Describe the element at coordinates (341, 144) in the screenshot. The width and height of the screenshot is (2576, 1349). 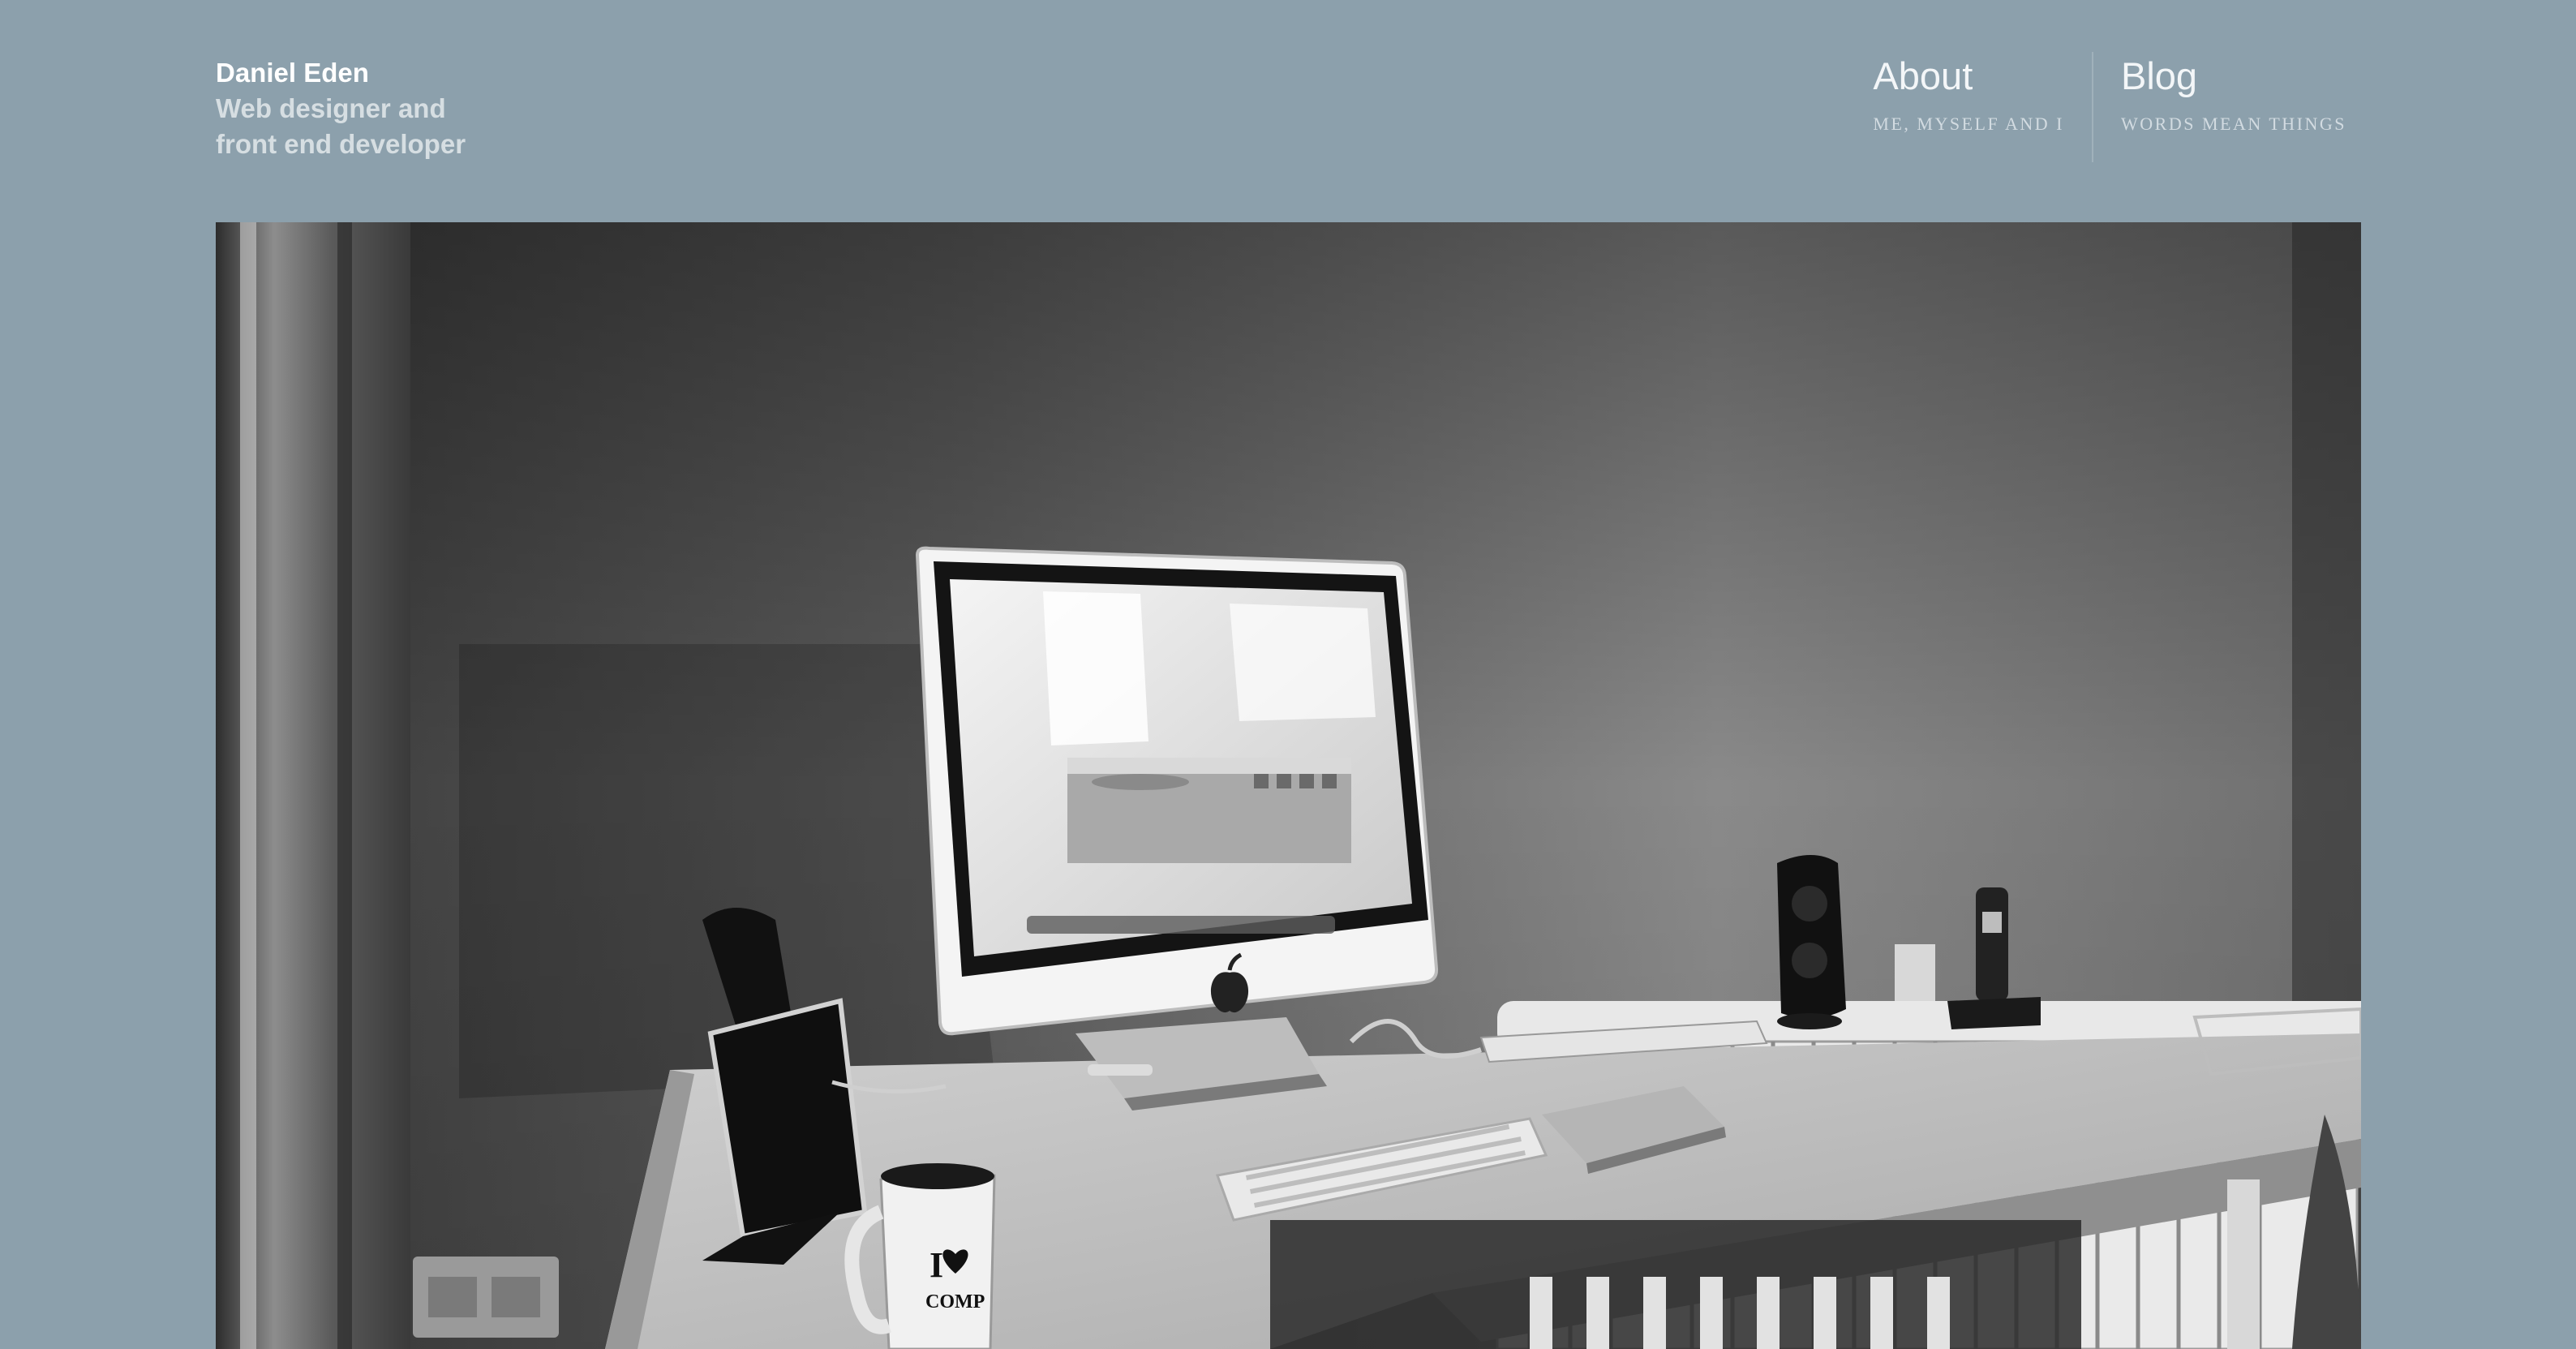
I see `site-tagline-line2: front end developer` at that location.